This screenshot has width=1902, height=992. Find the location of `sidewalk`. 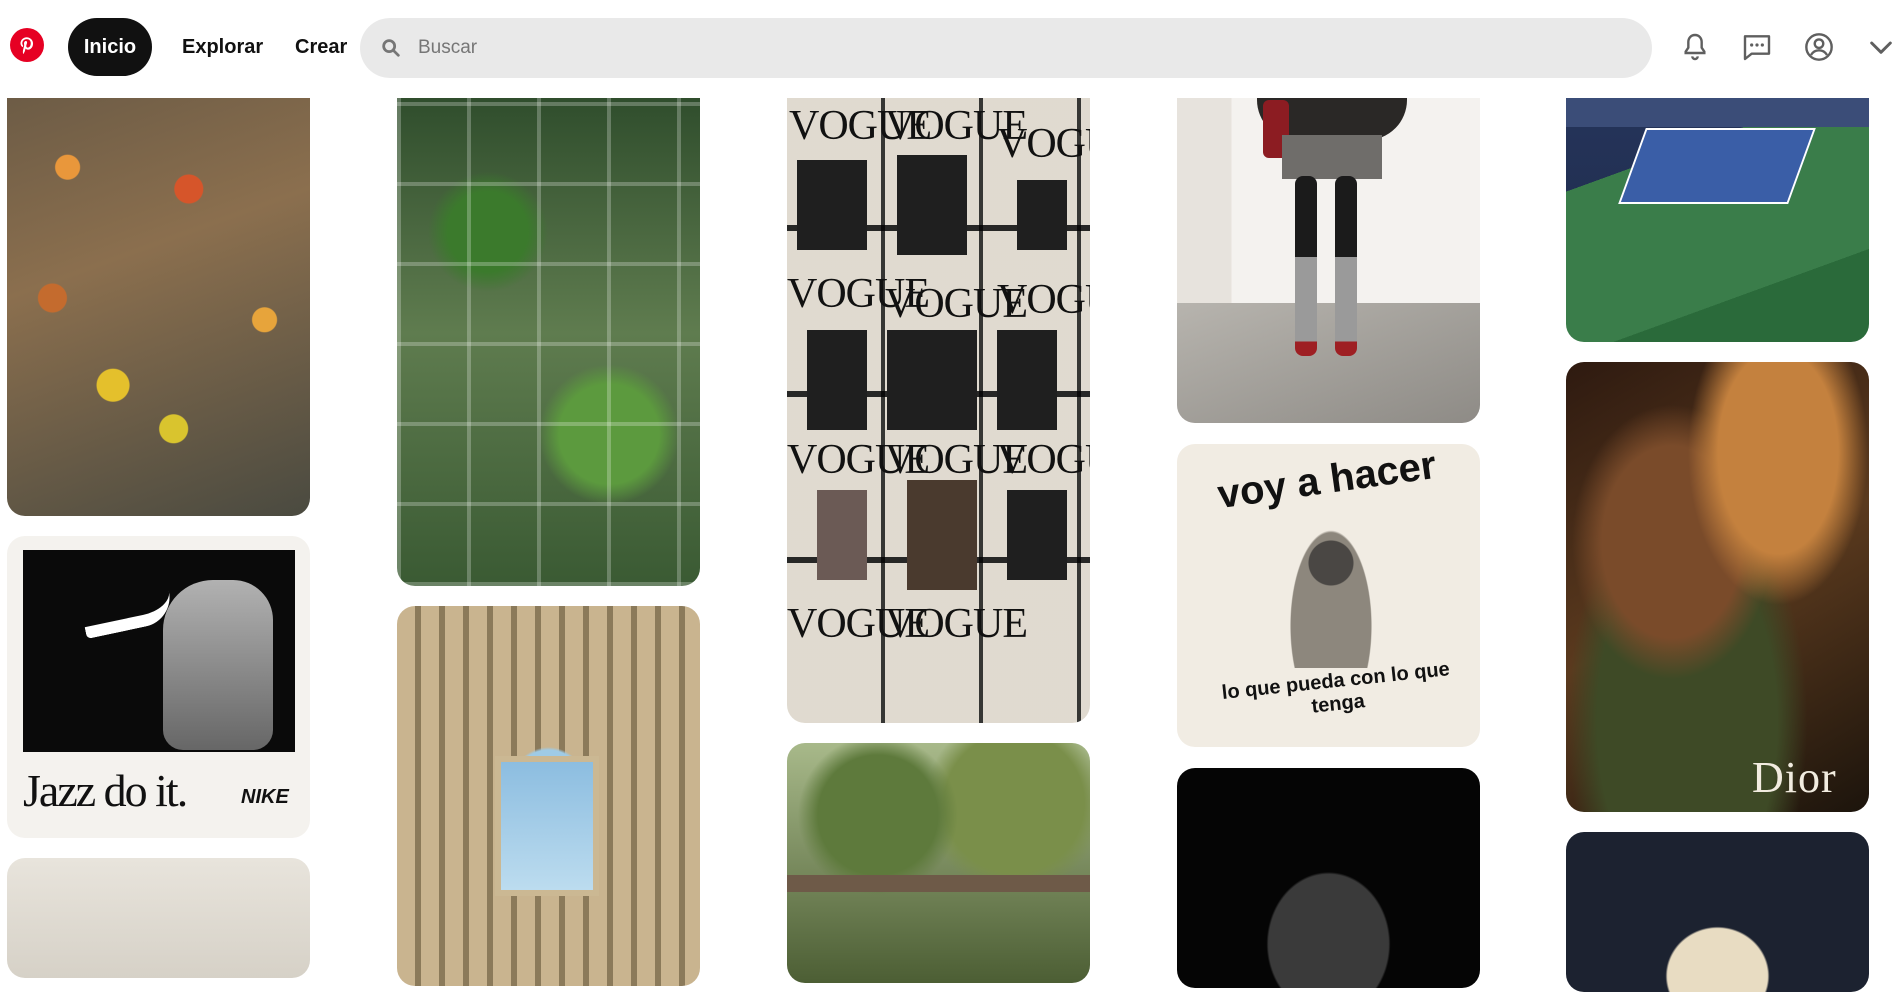

sidewalk is located at coordinates (1328, 363).